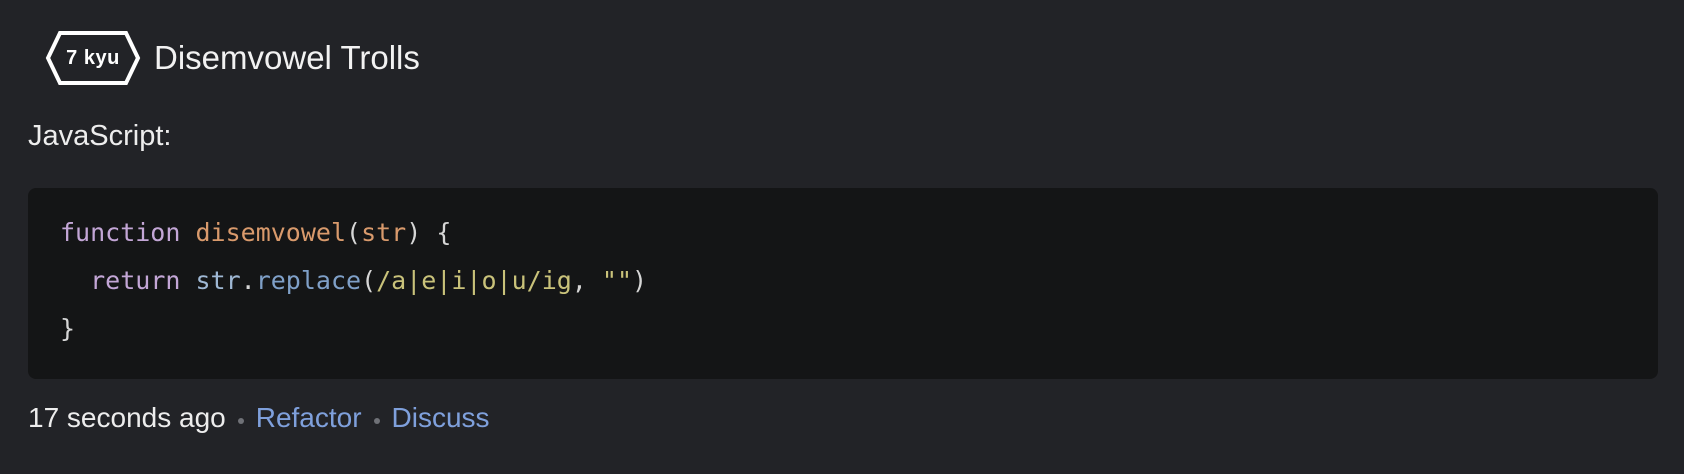 Image resolution: width=1684 pixels, height=474 pixels. What do you see at coordinates (441, 418) in the screenshot?
I see `discuss-link: Discuss` at bounding box center [441, 418].